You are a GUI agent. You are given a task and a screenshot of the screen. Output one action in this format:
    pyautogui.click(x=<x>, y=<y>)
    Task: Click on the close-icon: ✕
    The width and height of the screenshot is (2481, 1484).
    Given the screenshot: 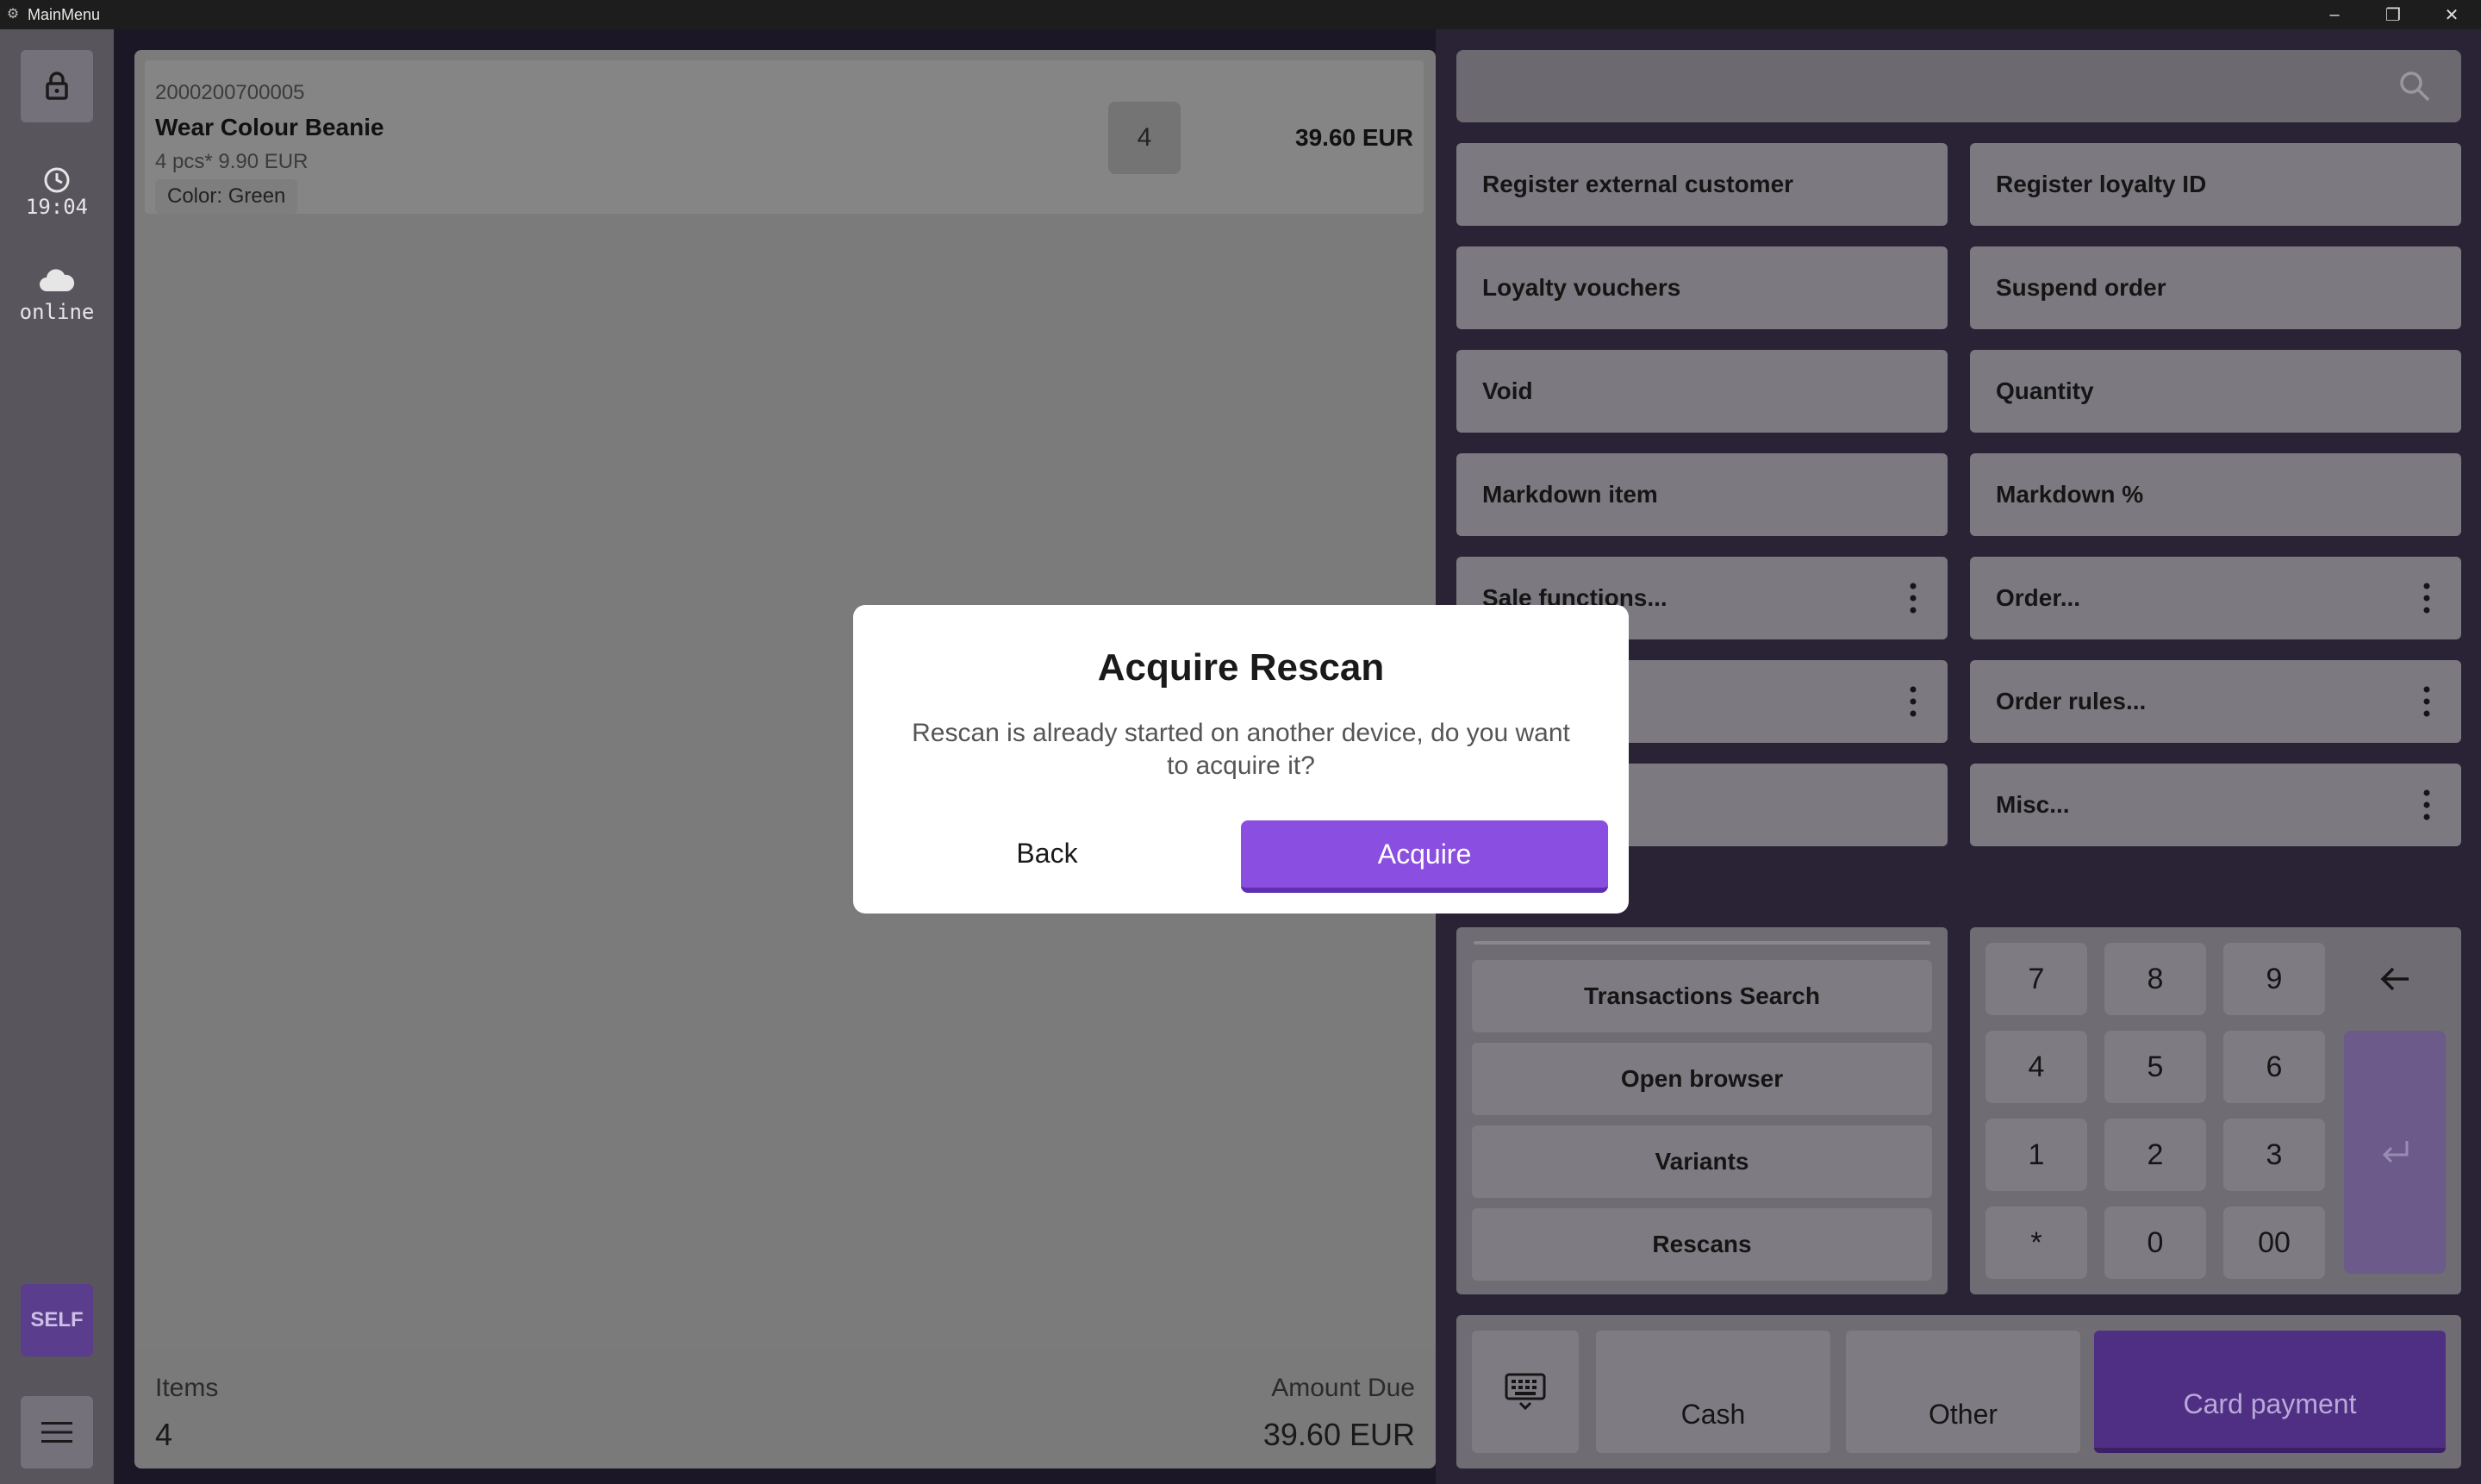 What is the action you would take?
    pyautogui.click(x=2451, y=15)
    